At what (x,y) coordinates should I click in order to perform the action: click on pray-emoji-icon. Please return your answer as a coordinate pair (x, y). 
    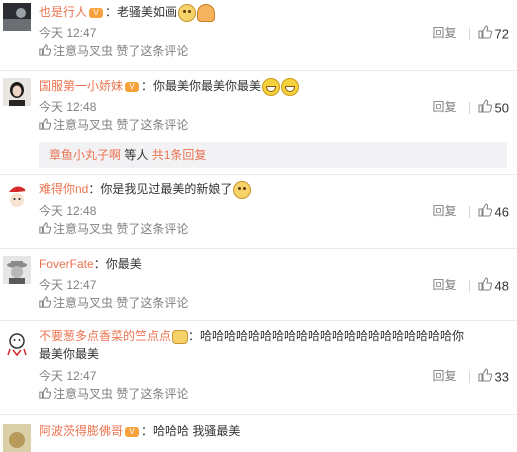
    Looking at the image, I should click on (206, 12).